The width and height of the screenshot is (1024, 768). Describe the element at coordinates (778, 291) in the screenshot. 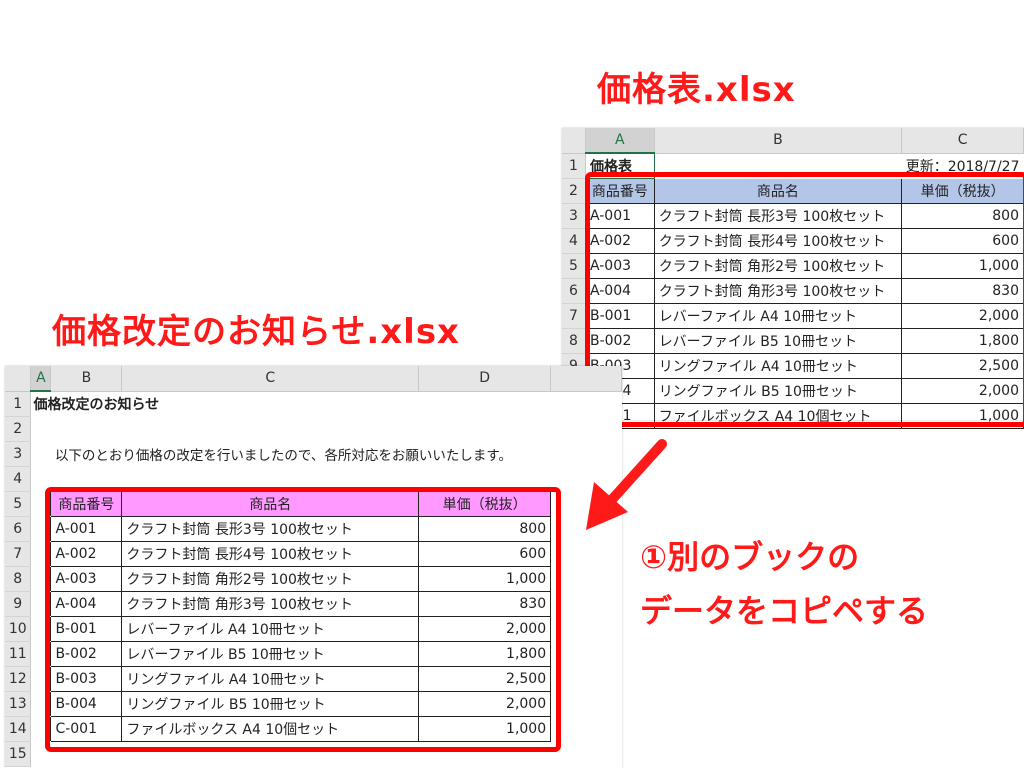

I see `product-name-cell: クラフト封筒 角形3号 100枚セット` at that location.